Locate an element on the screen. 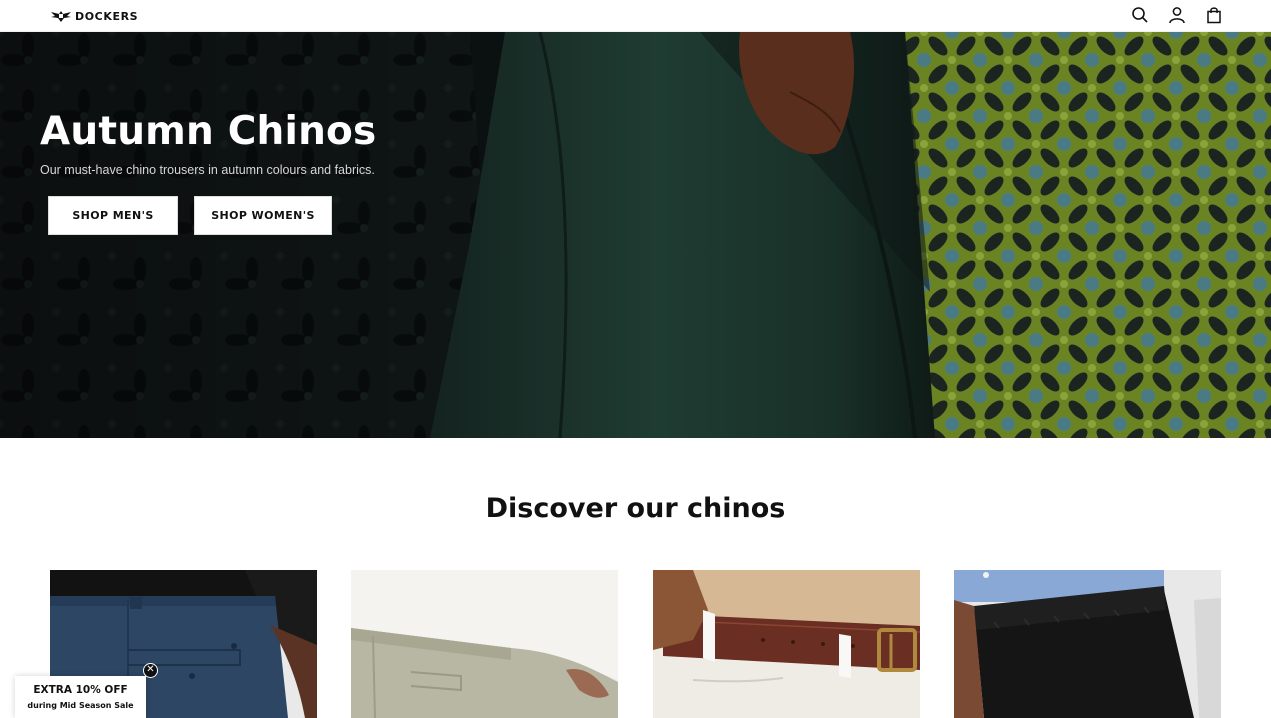  shop-womens-button: SHOP WOMEN'S is located at coordinates (263, 215).